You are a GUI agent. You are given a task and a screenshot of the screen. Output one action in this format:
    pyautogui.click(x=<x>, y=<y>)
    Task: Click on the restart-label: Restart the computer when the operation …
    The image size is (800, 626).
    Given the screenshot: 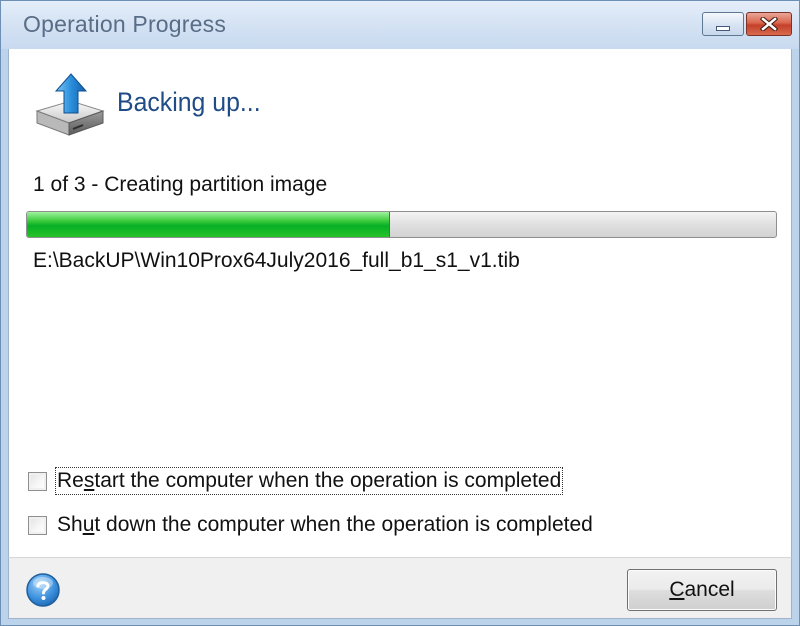 What is the action you would take?
    pyautogui.click(x=309, y=481)
    